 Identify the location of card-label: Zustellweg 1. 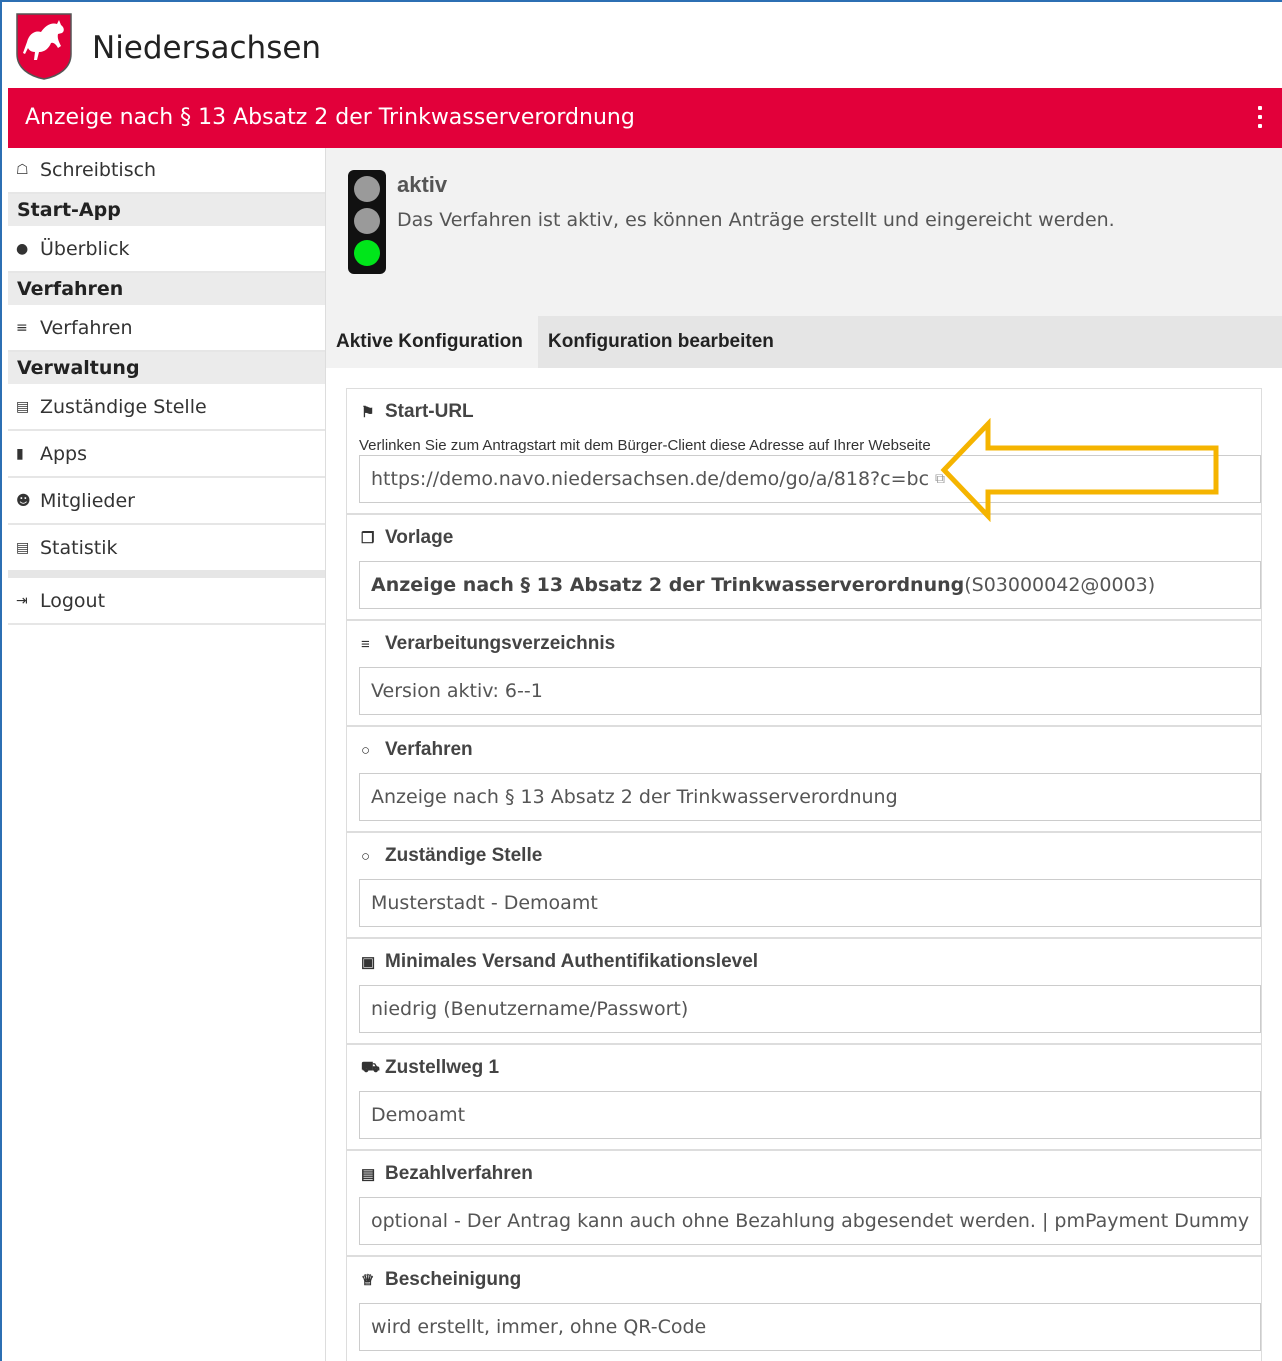
(442, 1067).